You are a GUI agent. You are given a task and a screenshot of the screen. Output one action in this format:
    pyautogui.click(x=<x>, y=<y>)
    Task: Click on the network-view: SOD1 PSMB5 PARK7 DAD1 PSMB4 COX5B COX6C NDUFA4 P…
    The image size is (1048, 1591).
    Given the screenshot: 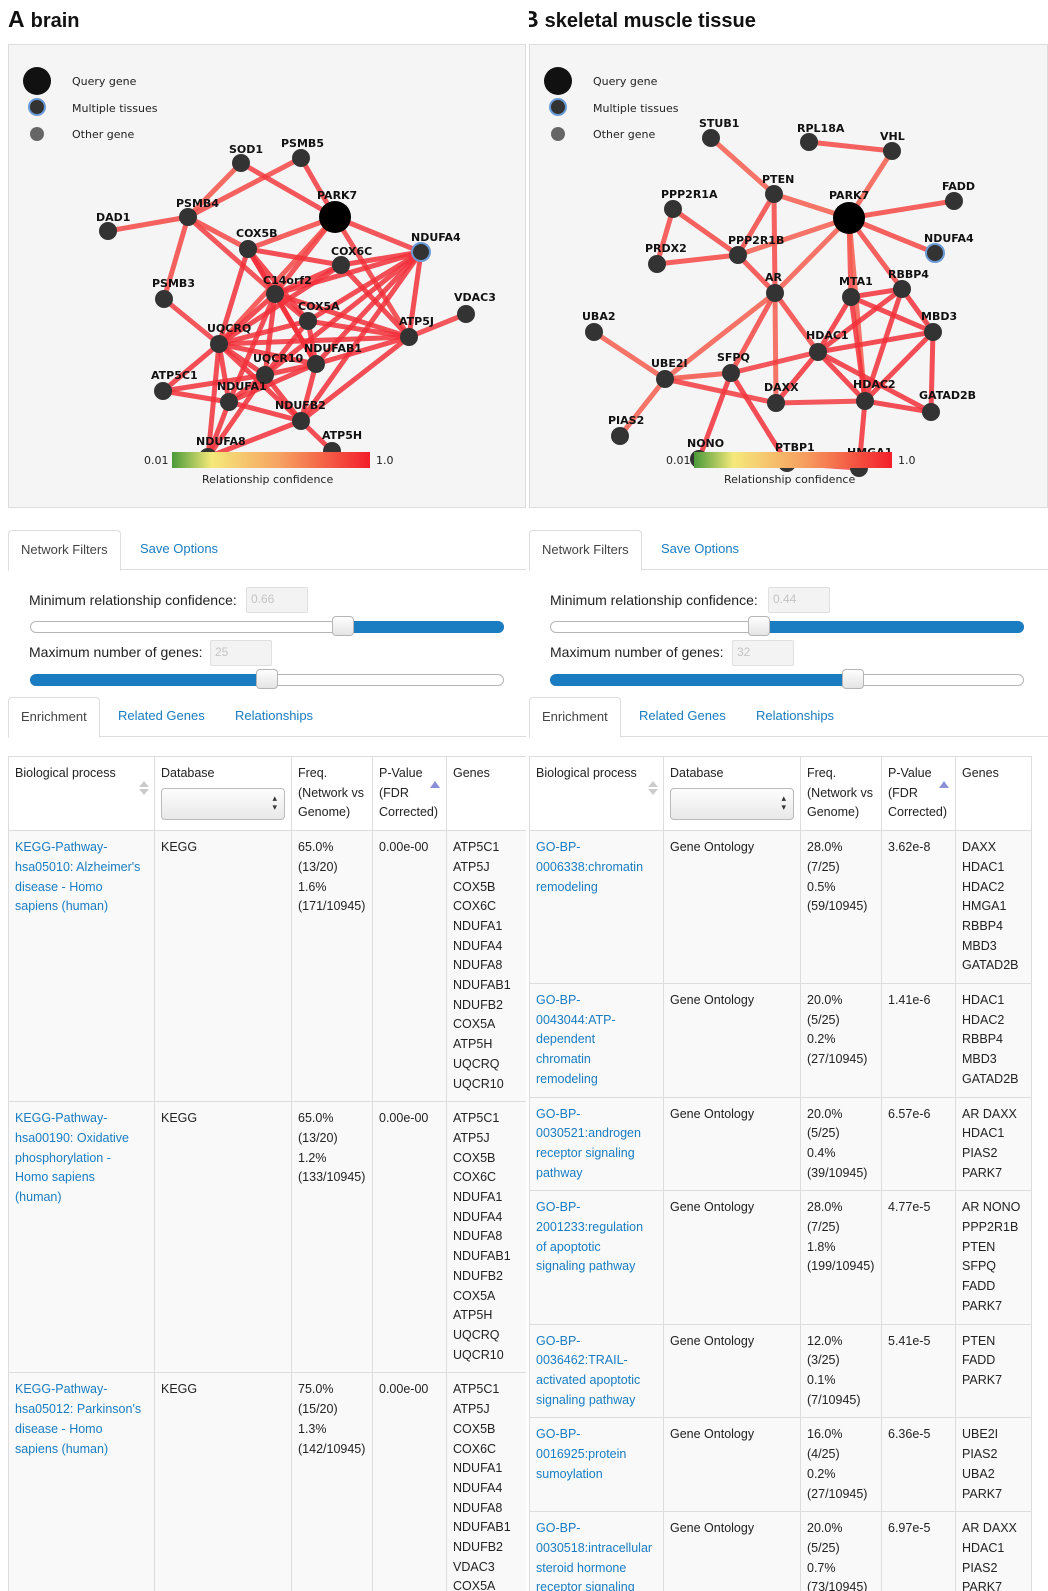 What is the action you would take?
    pyautogui.click(x=267, y=276)
    